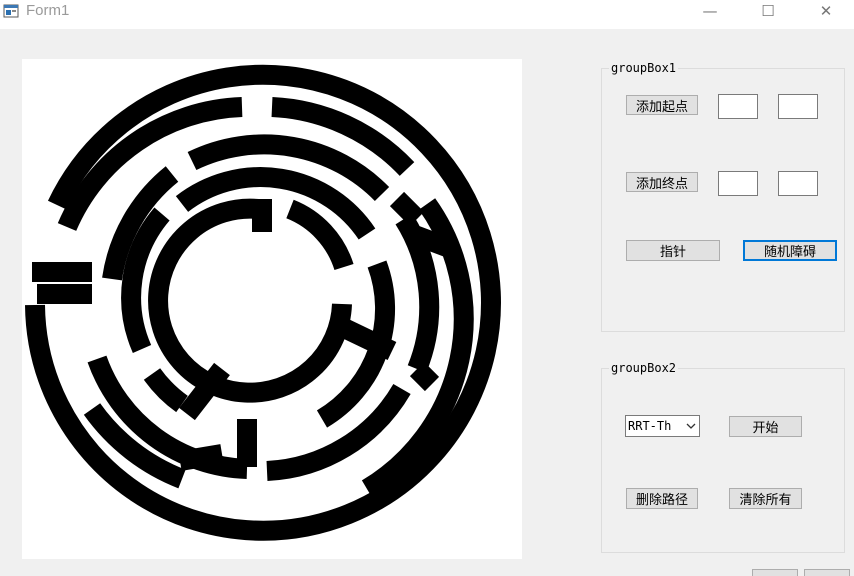 The width and height of the screenshot is (854, 576). Describe the element at coordinates (798, 183) in the screenshot. I see `end-y-input` at that location.